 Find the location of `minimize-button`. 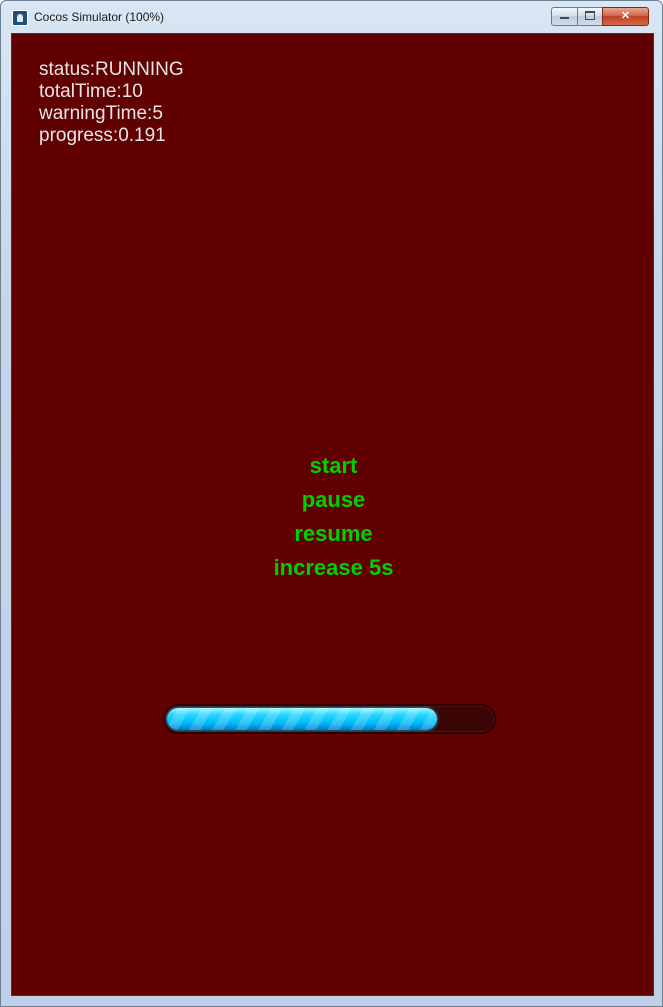

minimize-button is located at coordinates (564, 16).